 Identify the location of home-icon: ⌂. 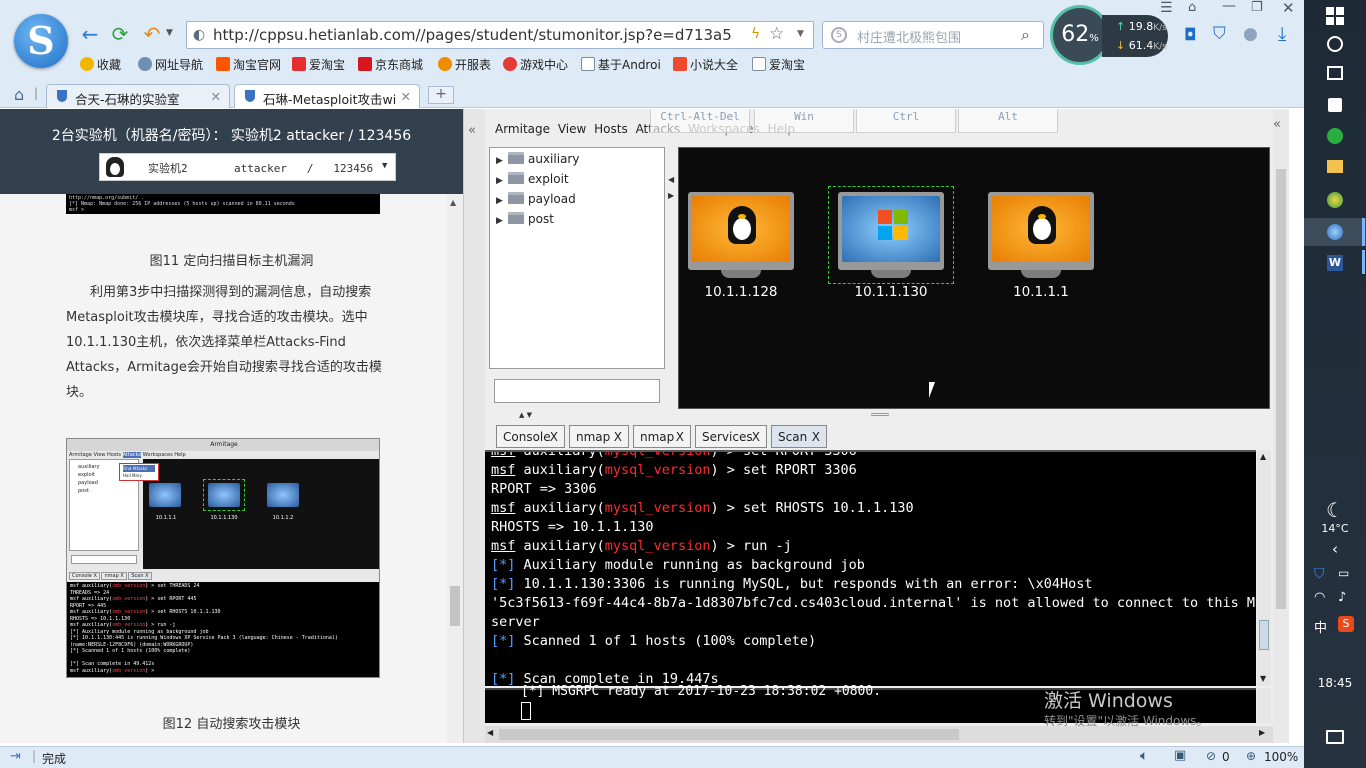
(19, 94).